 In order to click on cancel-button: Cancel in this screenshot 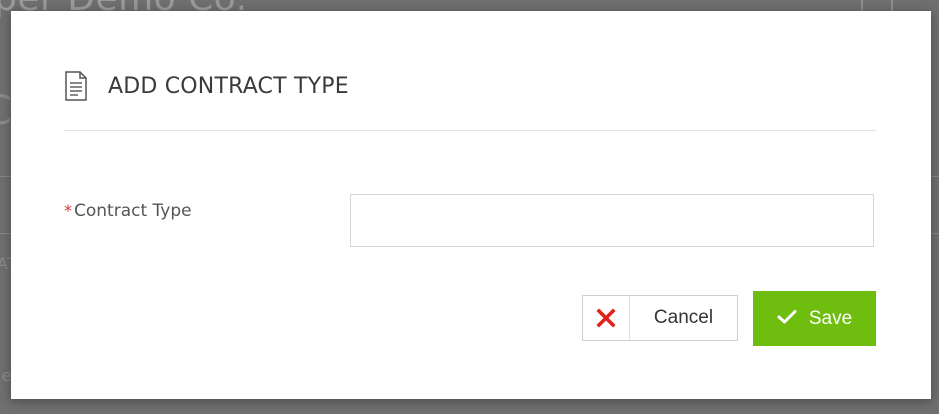, I will do `click(660, 318)`.